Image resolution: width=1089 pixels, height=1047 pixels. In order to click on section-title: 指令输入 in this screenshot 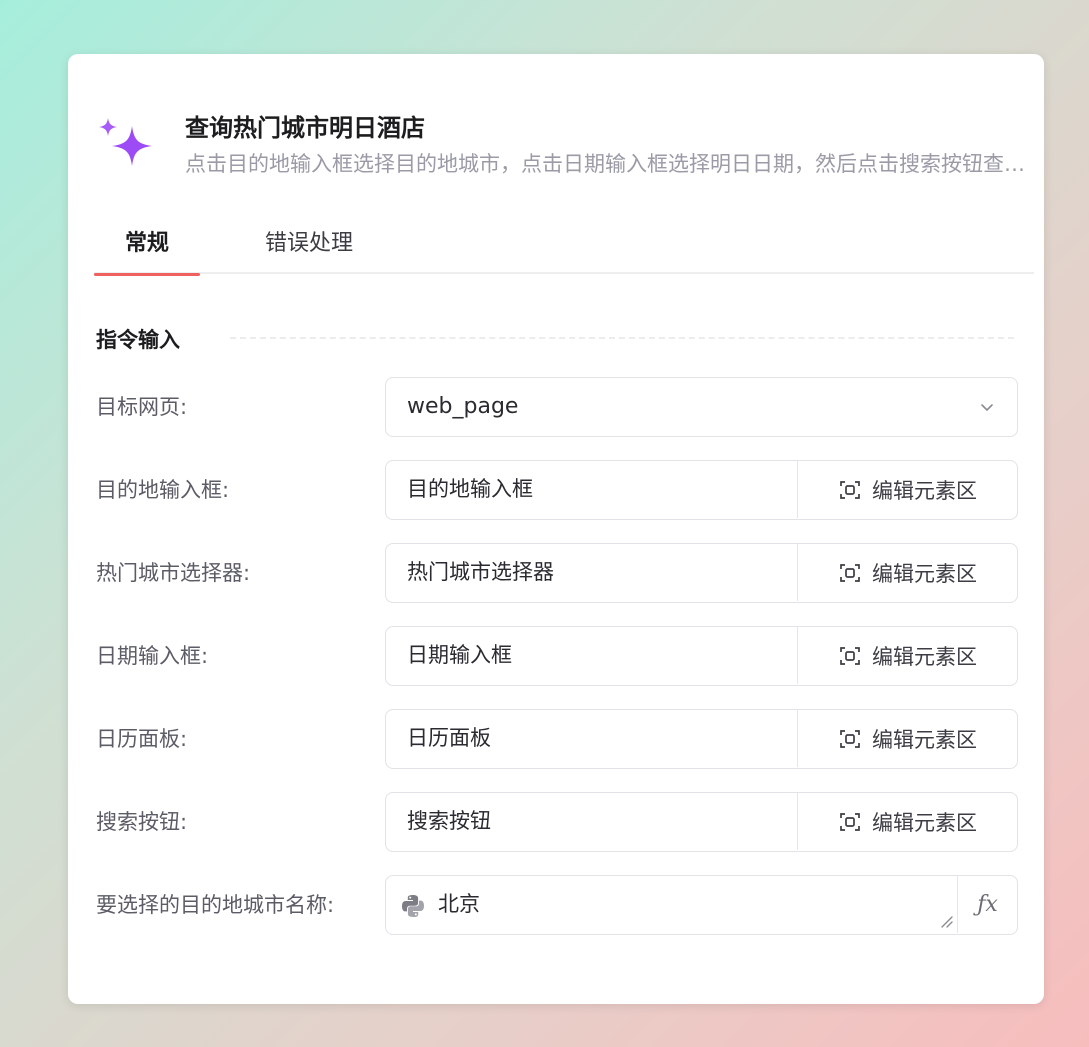, I will do `click(138, 340)`.